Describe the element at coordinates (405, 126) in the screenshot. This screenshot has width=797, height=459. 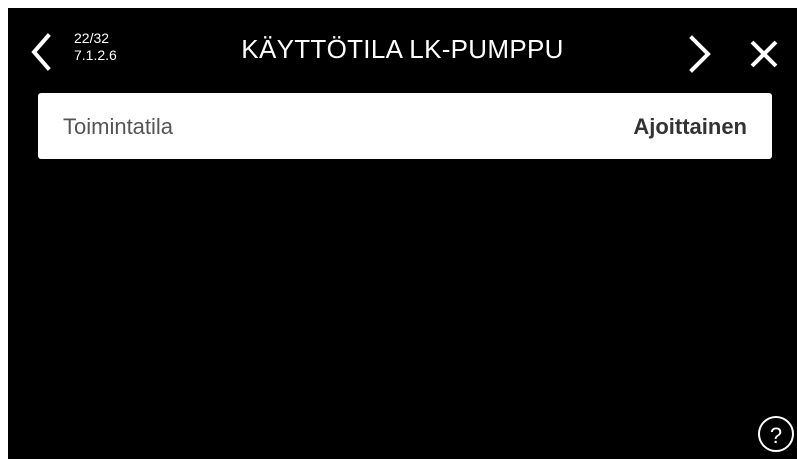
I see `setting-row-toimintatila: Toimintatila Ajoittainen` at that location.